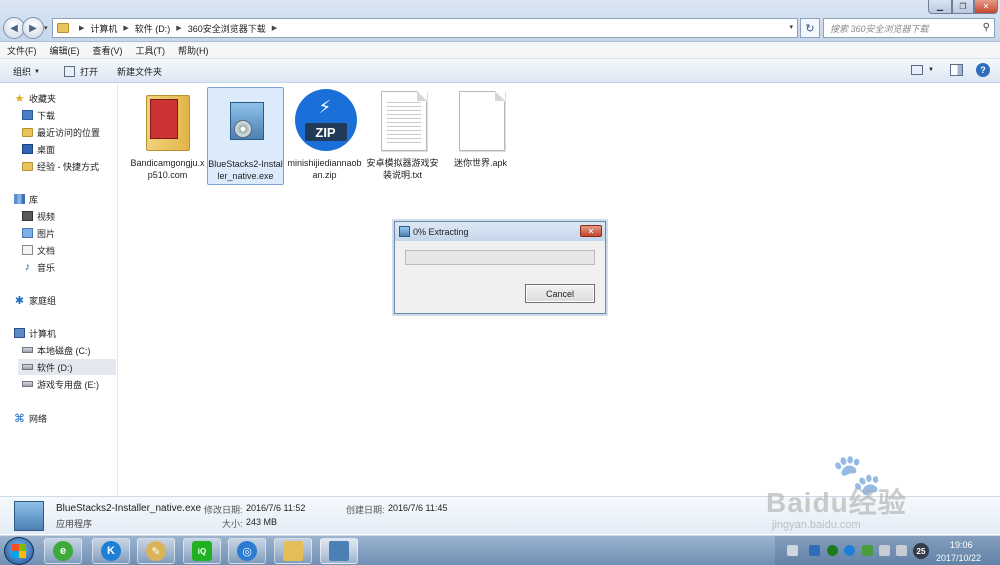  I want to click on file-name: 迷你世界.apk, so click(480, 163).